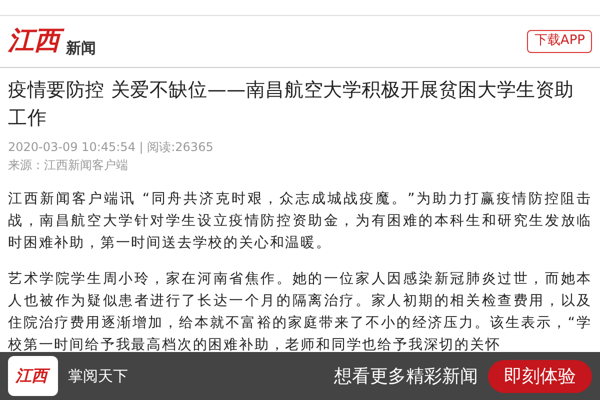 This screenshot has width=600, height=400. Describe the element at coordinates (33, 376) in the screenshot. I see `app-logo: 江西` at that location.